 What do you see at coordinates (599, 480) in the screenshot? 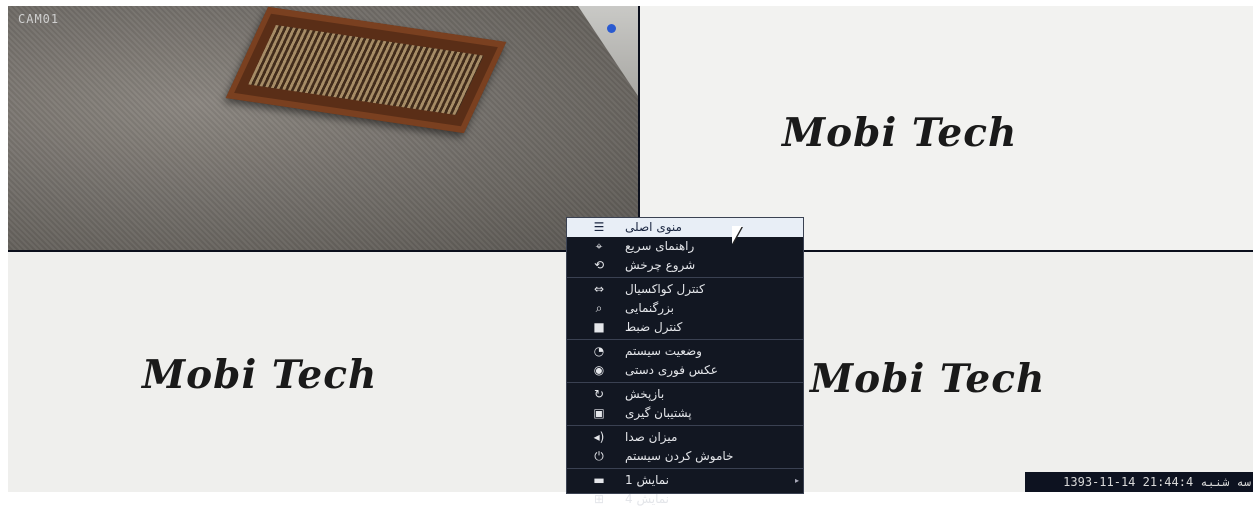
I see `single-view-icon: ▬` at bounding box center [599, 480].